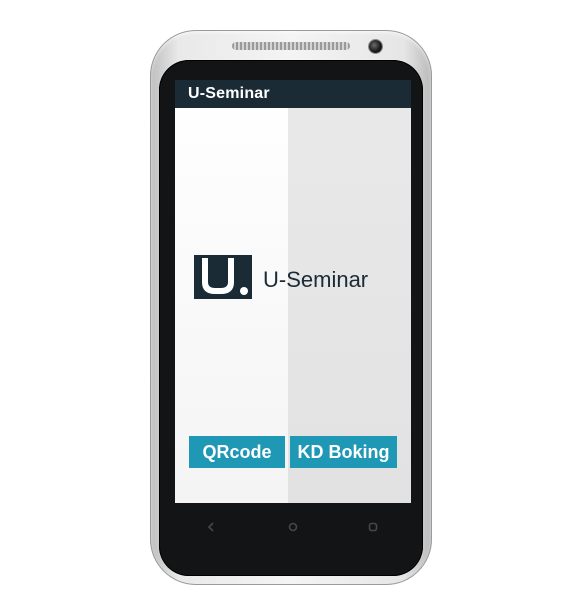 The image size is (584, 595). Describe the element at coordinates (229, 93) in the screenshot. I see `app-title: U-Seminar` at that location.